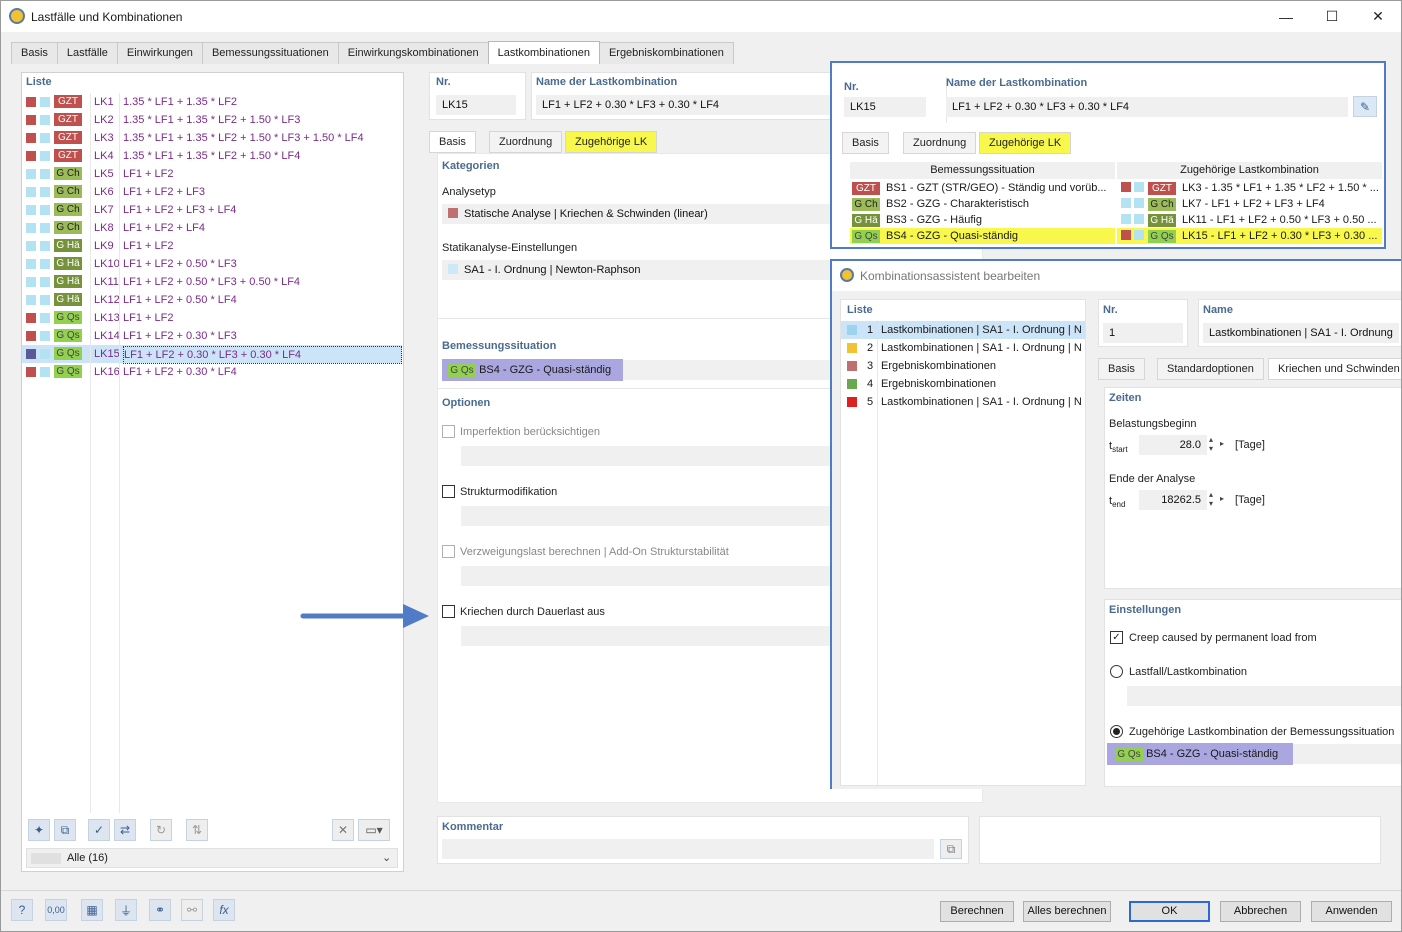 Image resolution: width=1402 pixels, height=932 pixels. What do you see at coordinates (1222, 498) in the screenshot?
I see `tend-arrow-icon: ▸` at bounding box center [1222, 498].